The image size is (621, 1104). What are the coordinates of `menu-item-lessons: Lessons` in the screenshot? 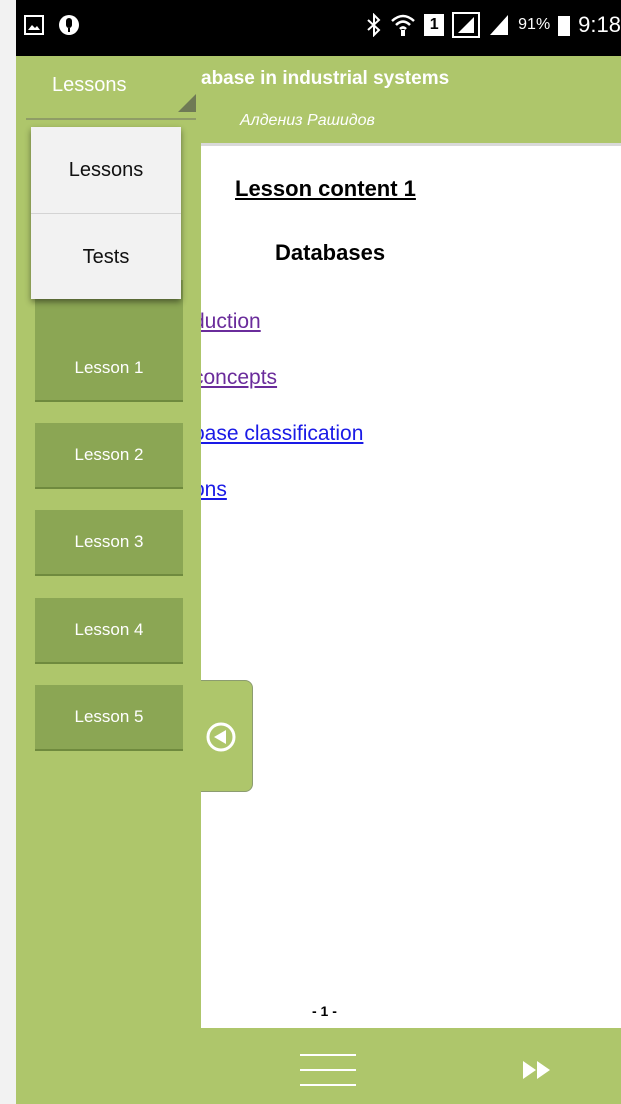 It's located at (106, 170).